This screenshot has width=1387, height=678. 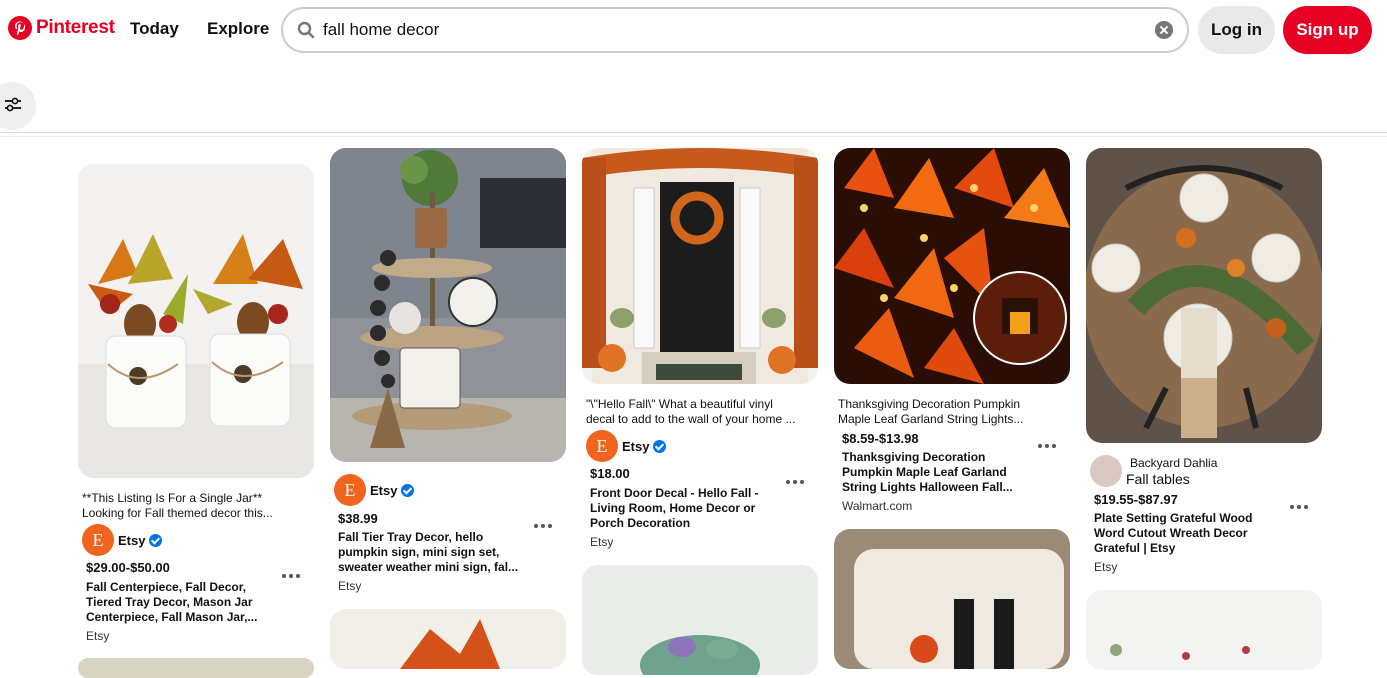 What do you see at coordinates (880, 438) in the screenshot?
I see `pin-price: $8.59-$13.98` at bounding box center [880, 438].